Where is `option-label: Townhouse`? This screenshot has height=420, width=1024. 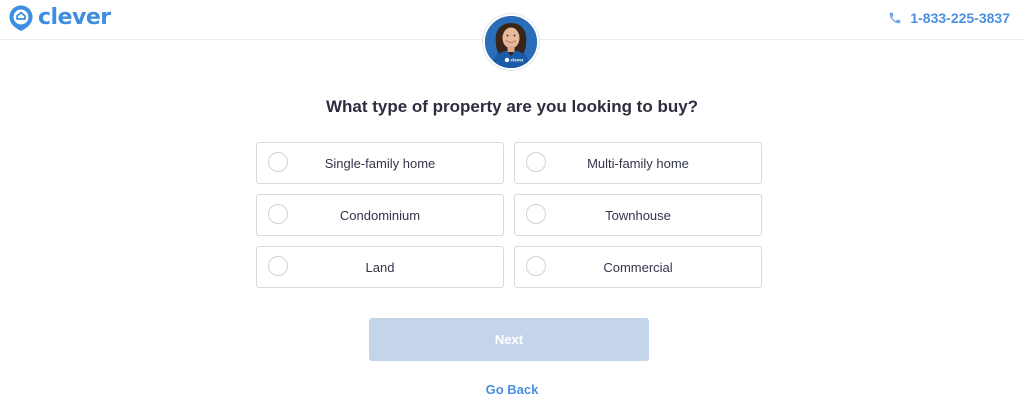 option-label: Townhouse is located at coordinates (638, 215).